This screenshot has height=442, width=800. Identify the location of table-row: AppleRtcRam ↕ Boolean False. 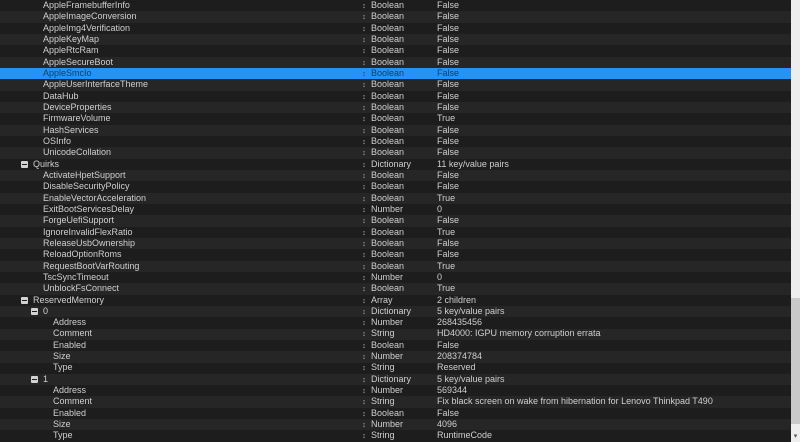
(395, 51).